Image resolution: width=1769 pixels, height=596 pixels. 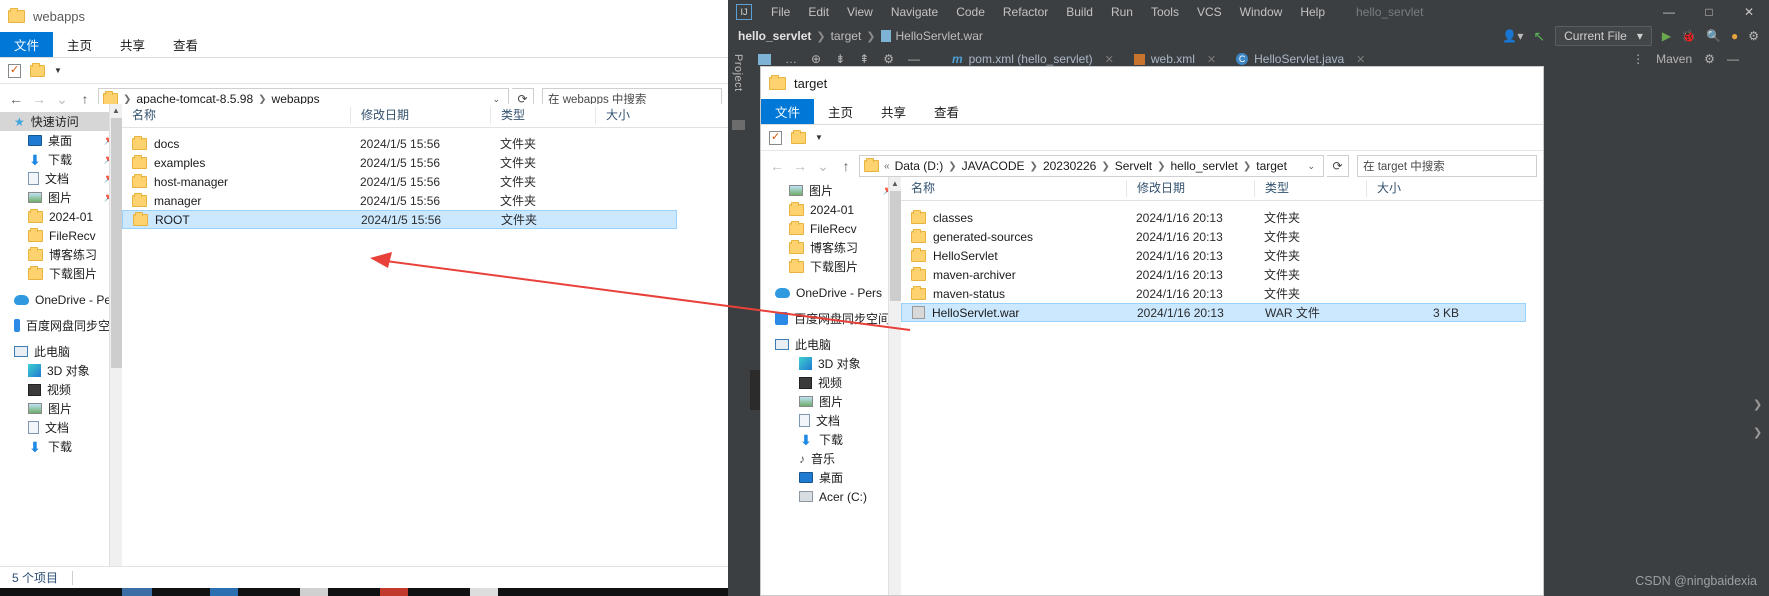 I want to click on nav-folder-download-pics: 下载图片, so click(x=61, y=273).